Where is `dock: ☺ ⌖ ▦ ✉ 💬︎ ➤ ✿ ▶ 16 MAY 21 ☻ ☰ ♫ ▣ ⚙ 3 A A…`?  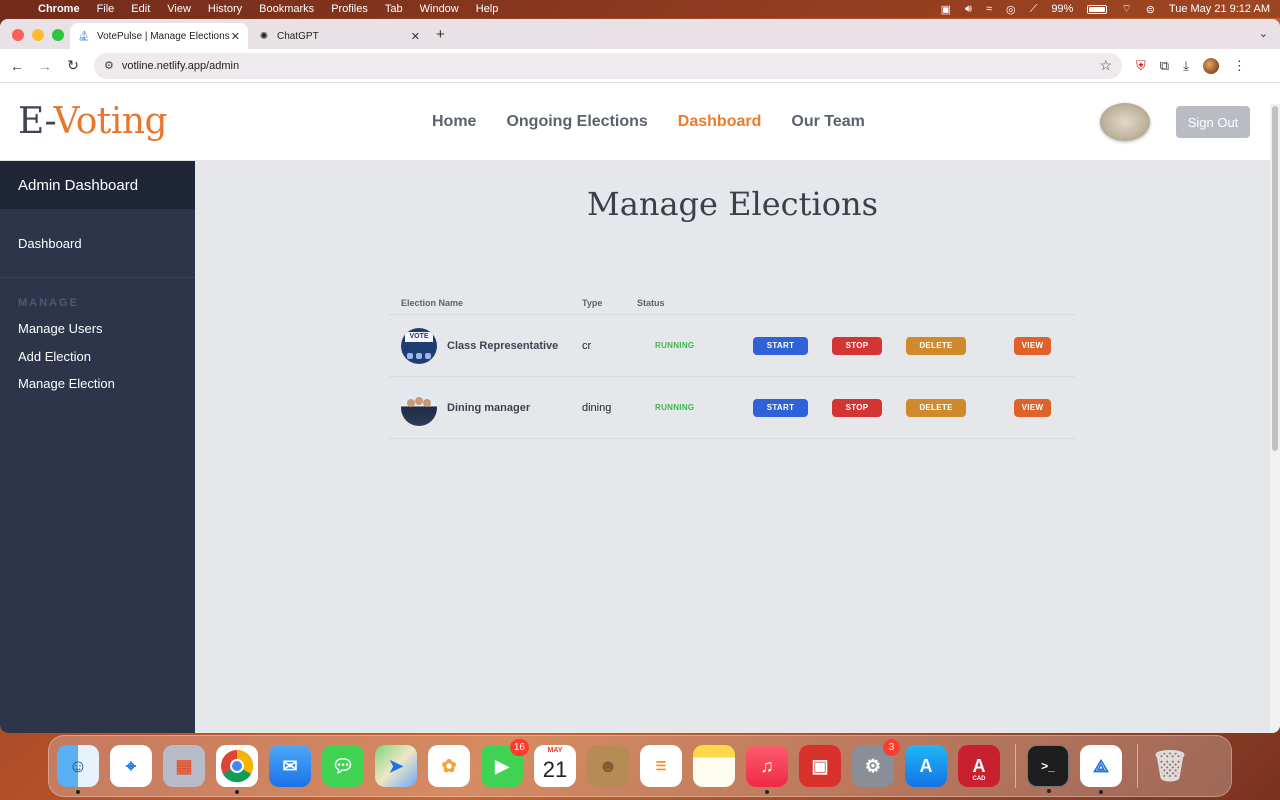
dock: ☺ ⌖ ▦ ✉ 💬︎ ➤ ✿ ▶ 16 MAY 21 ☻ ☰ ♫ ▣ ⚙ 3 A A… is located at coordinates (640, 766).